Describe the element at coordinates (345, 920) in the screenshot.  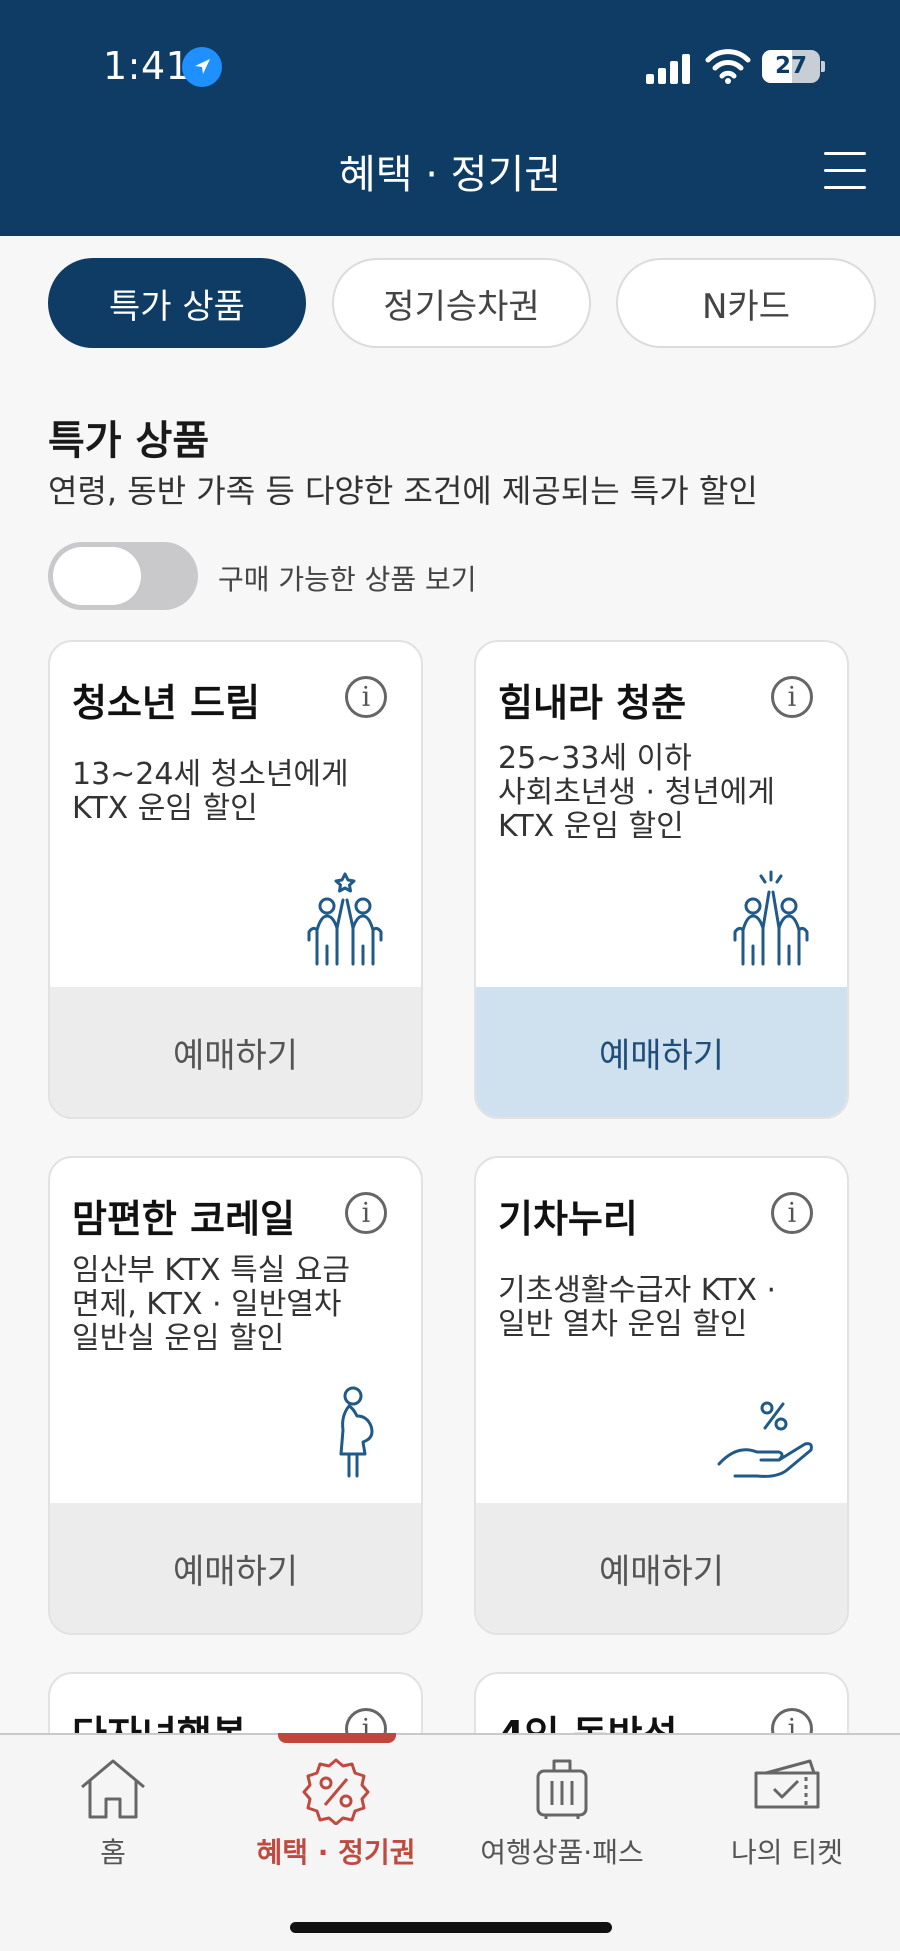
I see `youth-high-five-icon` at that location.